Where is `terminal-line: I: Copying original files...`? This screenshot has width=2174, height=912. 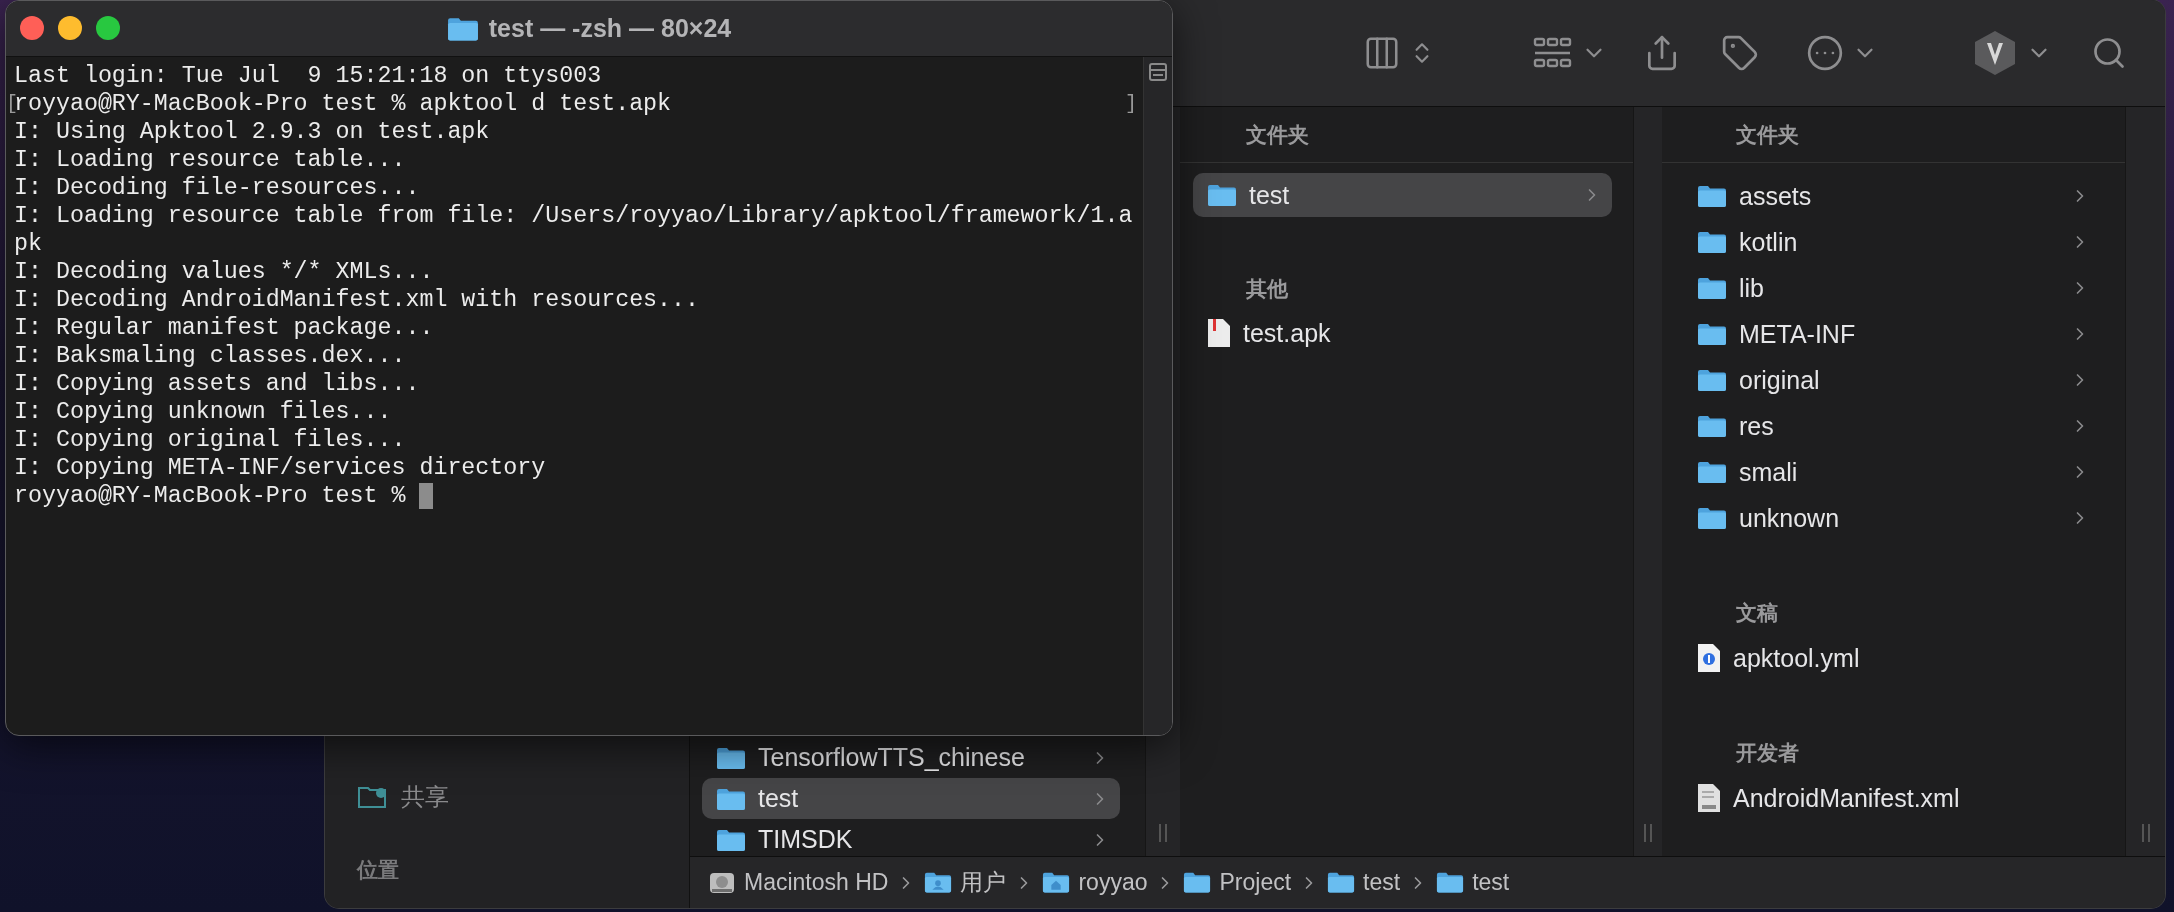 terminal-line: I: Copying original files... is located at coordinates (210, 440).